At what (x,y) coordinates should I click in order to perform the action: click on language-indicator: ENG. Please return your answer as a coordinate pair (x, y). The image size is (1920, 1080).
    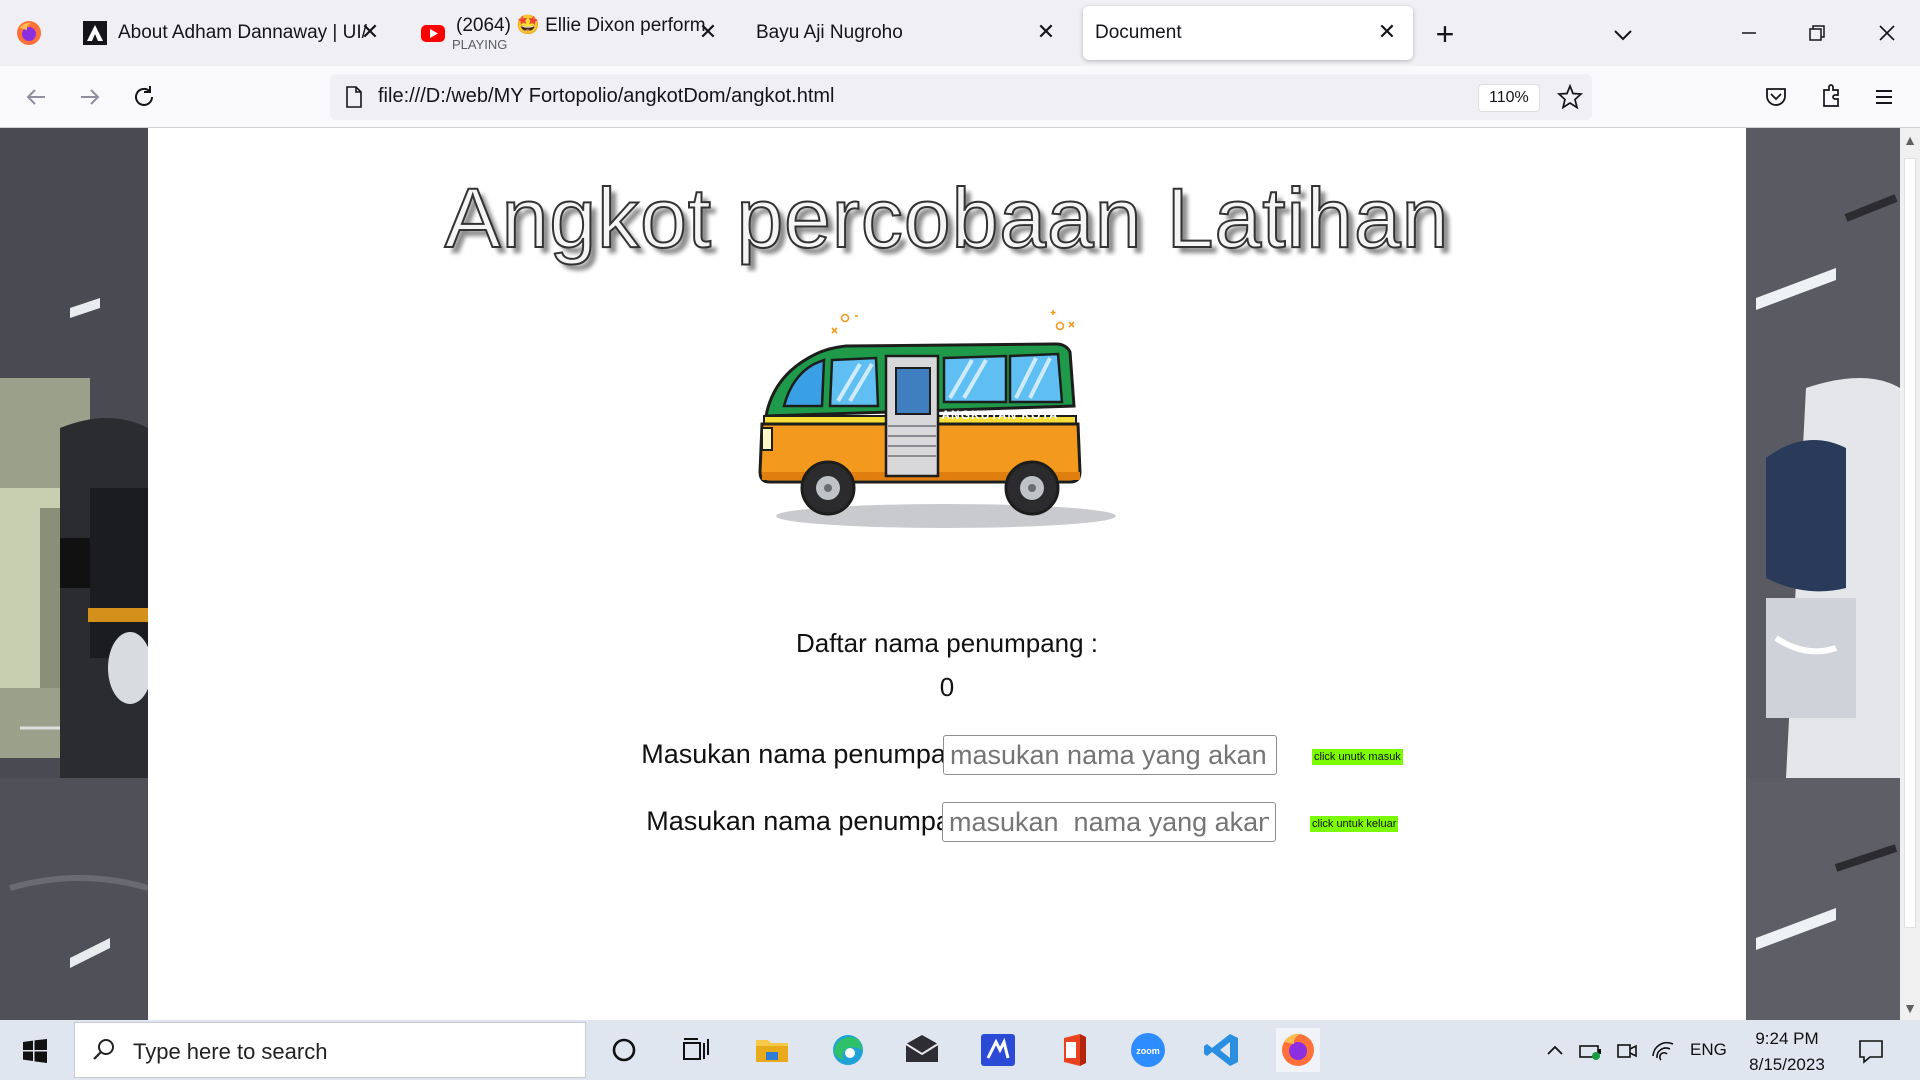
    Looking at the image, I should click on (1708, 1050).